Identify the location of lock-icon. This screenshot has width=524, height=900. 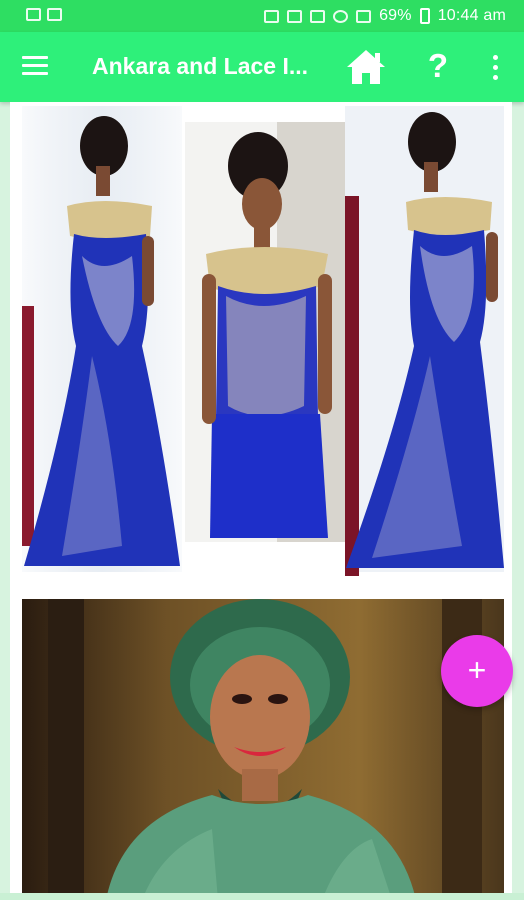
(272, 16).